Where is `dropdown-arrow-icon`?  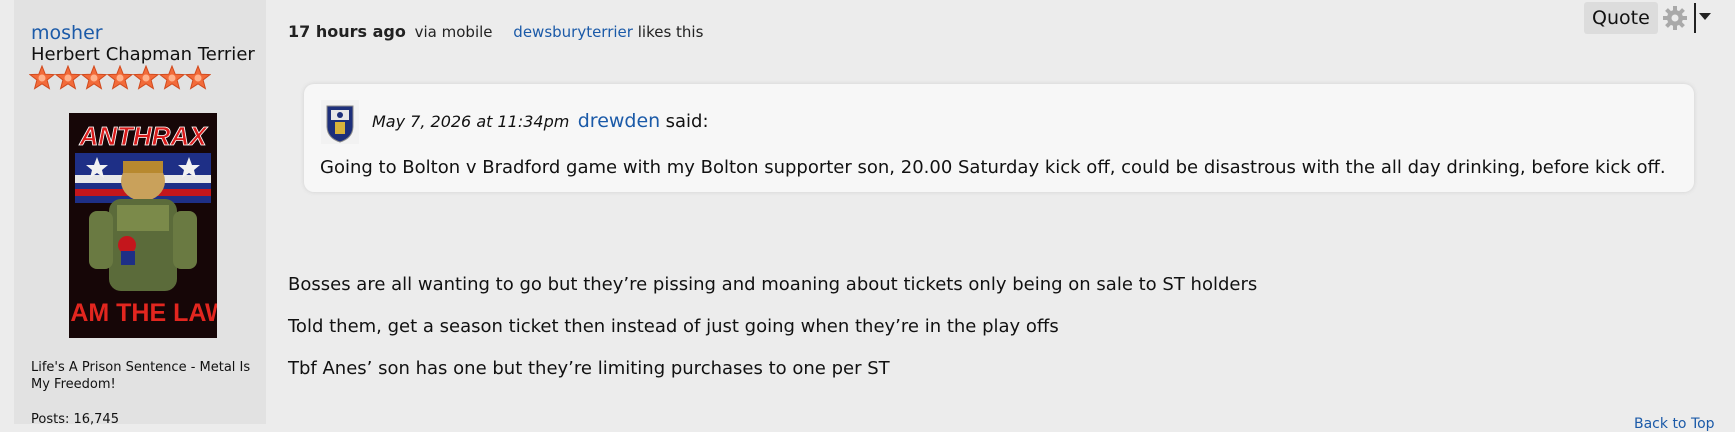
dropdown-arrow-icon is located at coordinates (1702, 18).